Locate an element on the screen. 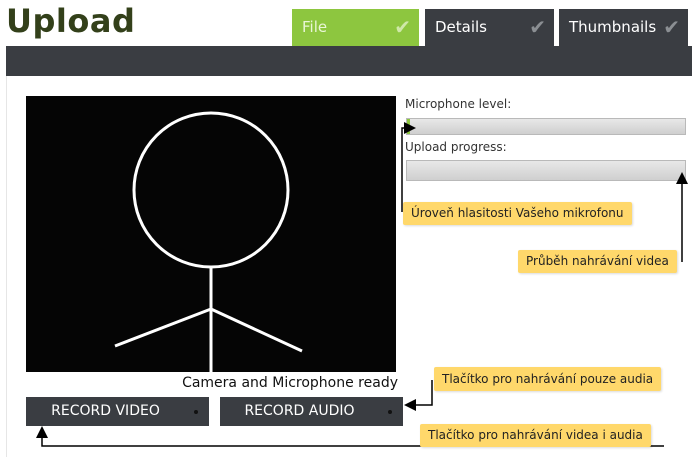 This screenshot has width=692, height=457. callout-mic-level: Úroveň hlasitosti Vašeho mikrofonu is located at coordinates (517, 213).